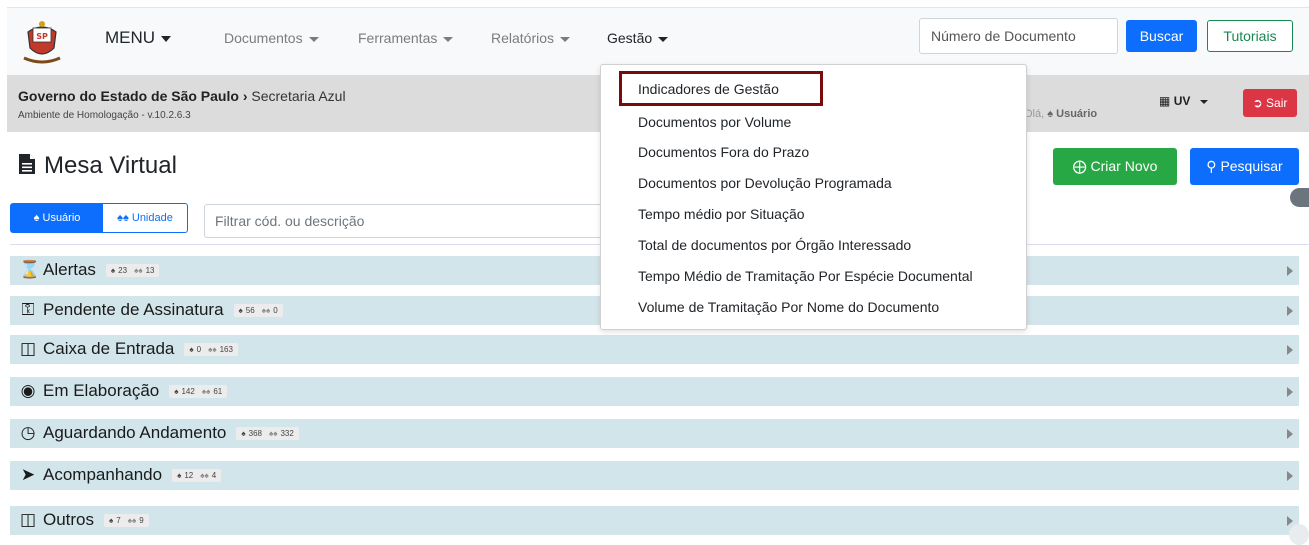 This screenshot has height=545, width=1309. What do you see at coordinates (1018, 36) in the screenshot?
I see `document-number-input: Número de Documento` at bounding box center [1018, 36].